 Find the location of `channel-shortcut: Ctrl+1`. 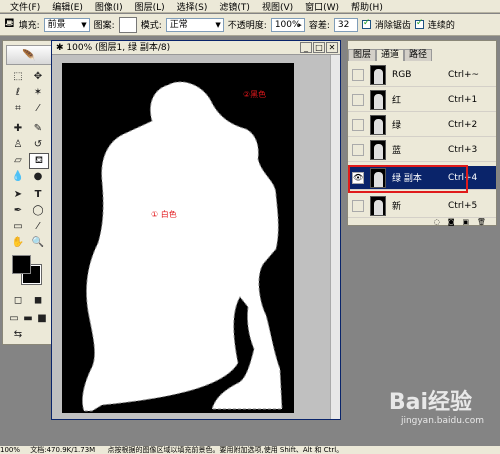

channel-shortcut: Ctrl+1 is located at coordinates (463, 99).